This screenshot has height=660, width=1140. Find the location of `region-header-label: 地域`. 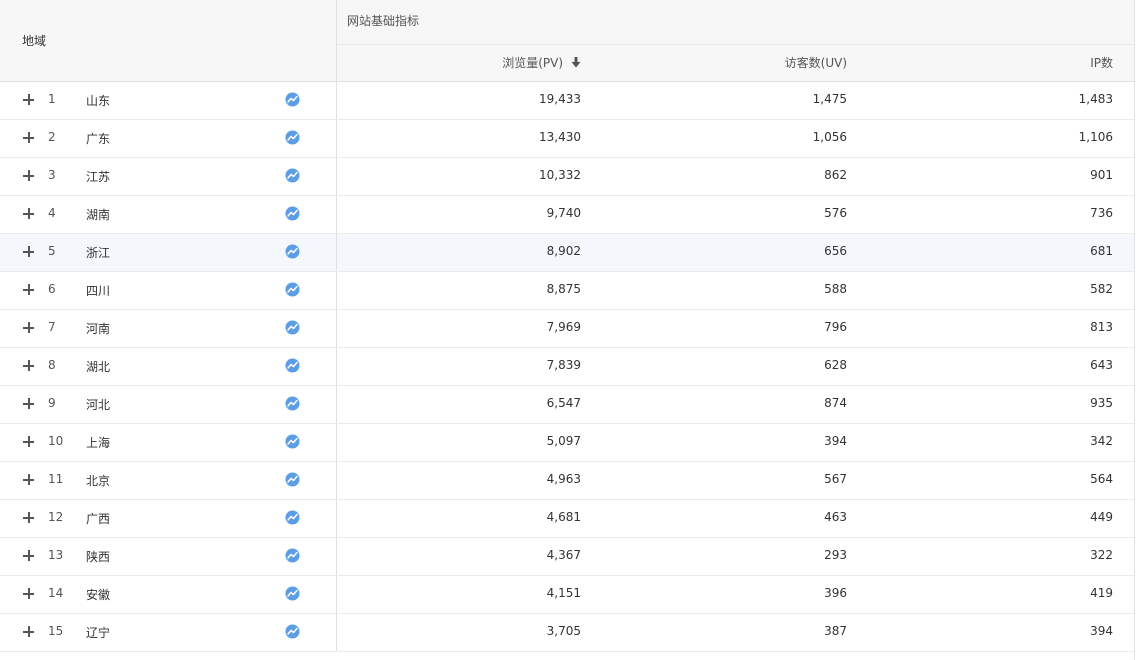

region-header-label: 地域 is located at coordinates (34, 41).